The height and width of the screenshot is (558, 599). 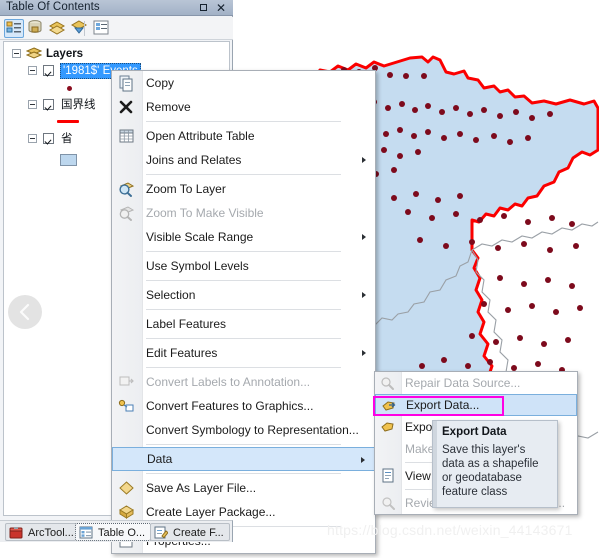 What do you see at coordinates (16, 532) in the screenshot?
I see `arctoolbox-icon` at bounding box center [16, 532].